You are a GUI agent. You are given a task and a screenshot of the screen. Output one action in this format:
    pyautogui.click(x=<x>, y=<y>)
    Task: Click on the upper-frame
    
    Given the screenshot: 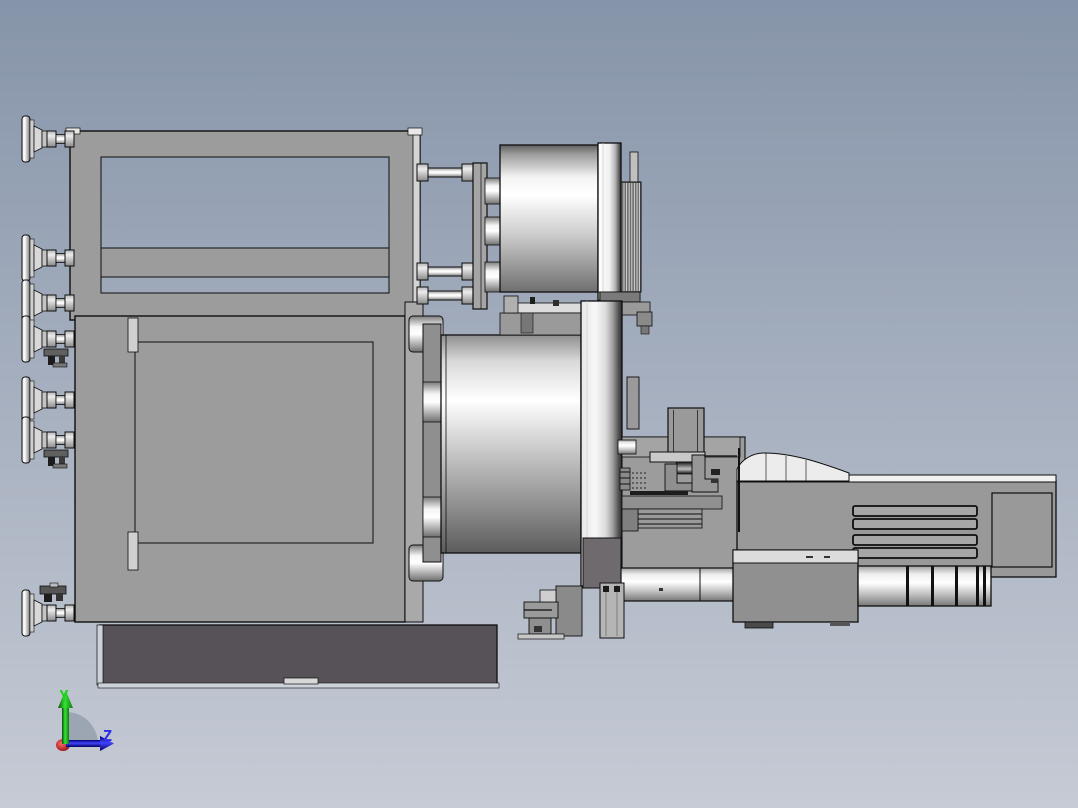 What is the action you would take?
    pyautogui.click(x=244, y=224)
    